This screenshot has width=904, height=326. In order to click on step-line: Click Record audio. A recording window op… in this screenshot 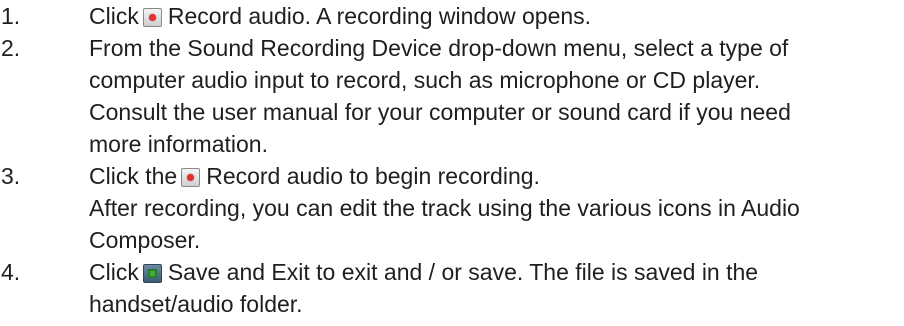, I will do `click(492, 16)`.